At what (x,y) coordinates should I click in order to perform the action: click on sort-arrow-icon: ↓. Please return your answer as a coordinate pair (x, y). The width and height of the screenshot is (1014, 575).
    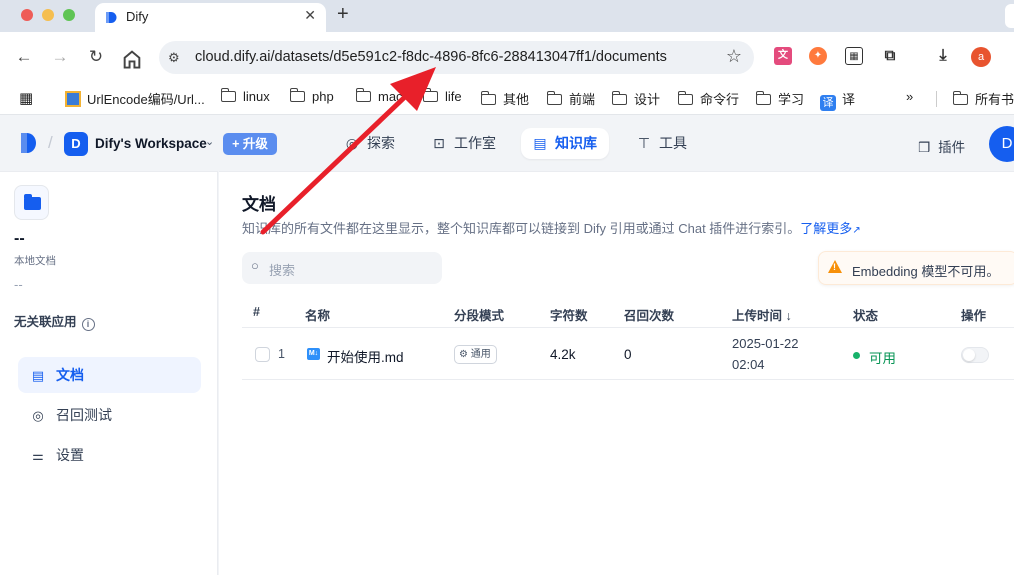
    Looking at the image, I should click on (787, 316).